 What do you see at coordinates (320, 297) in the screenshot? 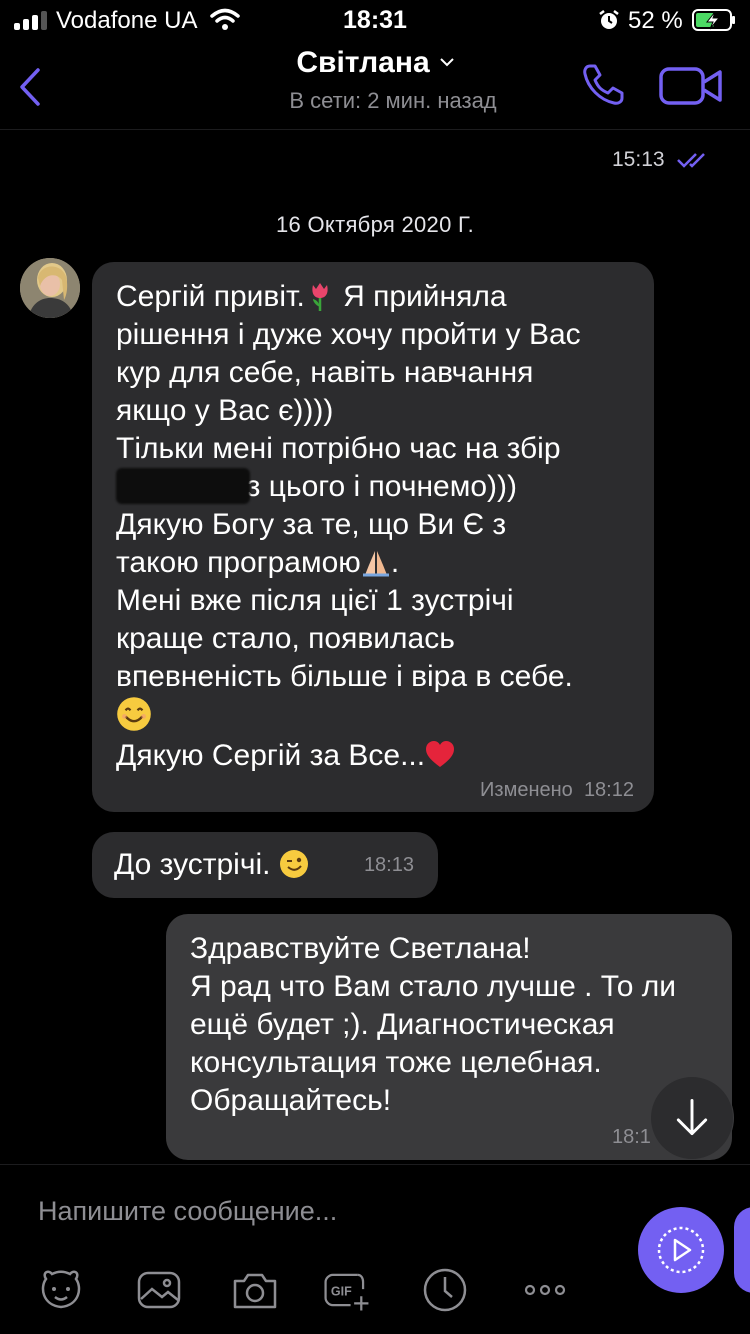
I see `tulip-emoji` at bounding box center [320, 297].